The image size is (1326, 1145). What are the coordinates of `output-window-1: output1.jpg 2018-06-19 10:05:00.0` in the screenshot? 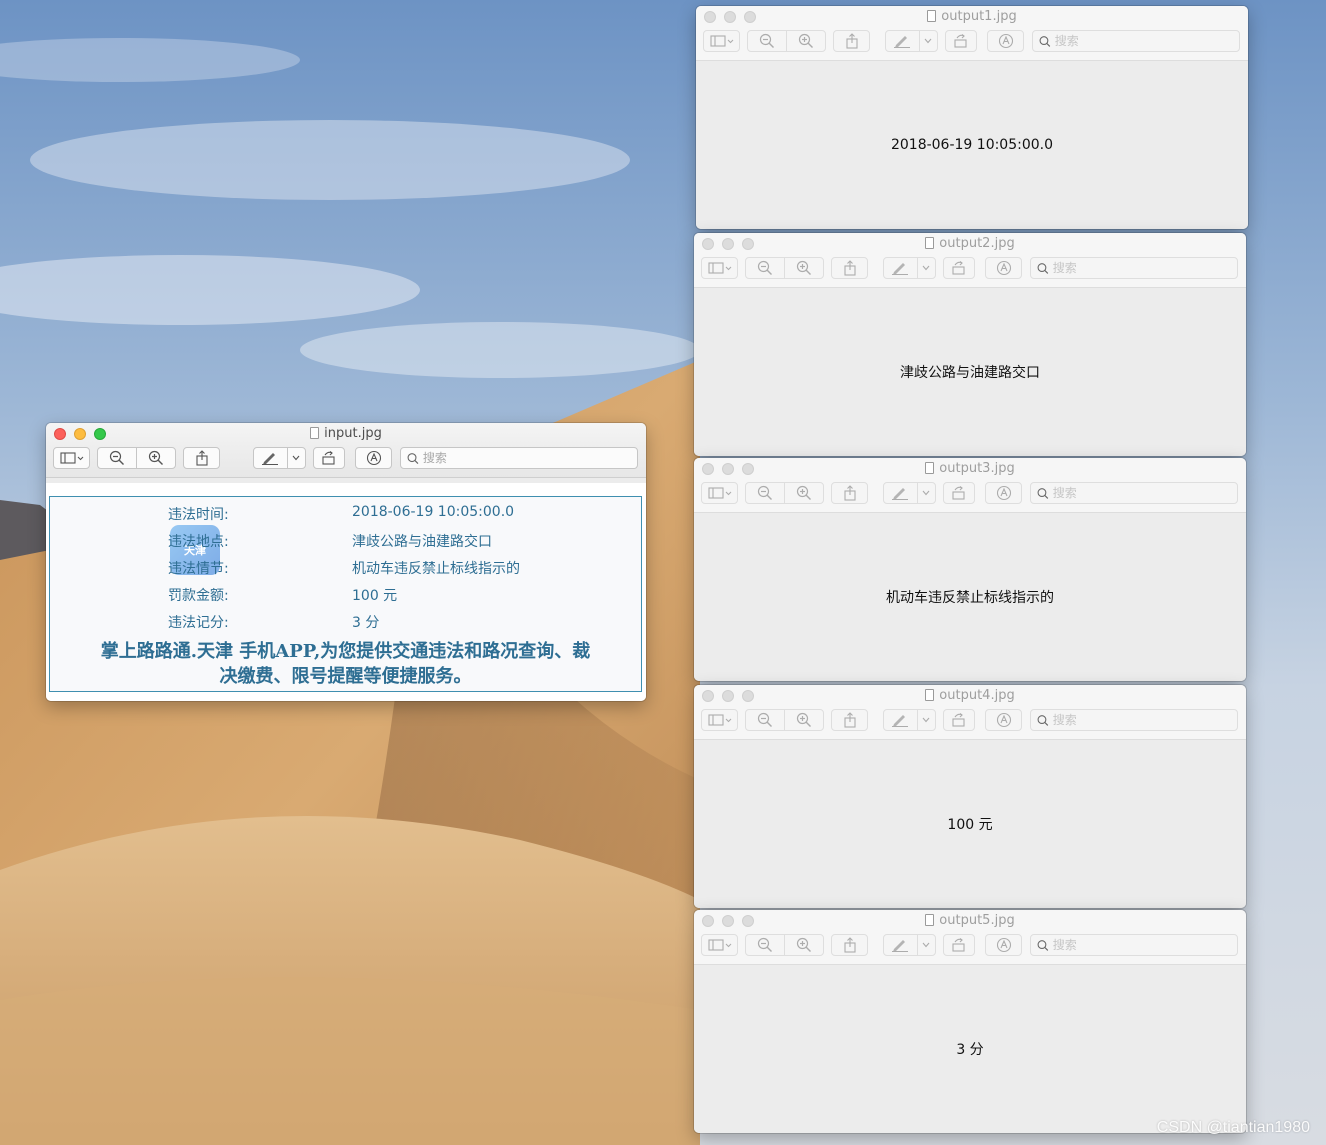 It's located at (972, 117).